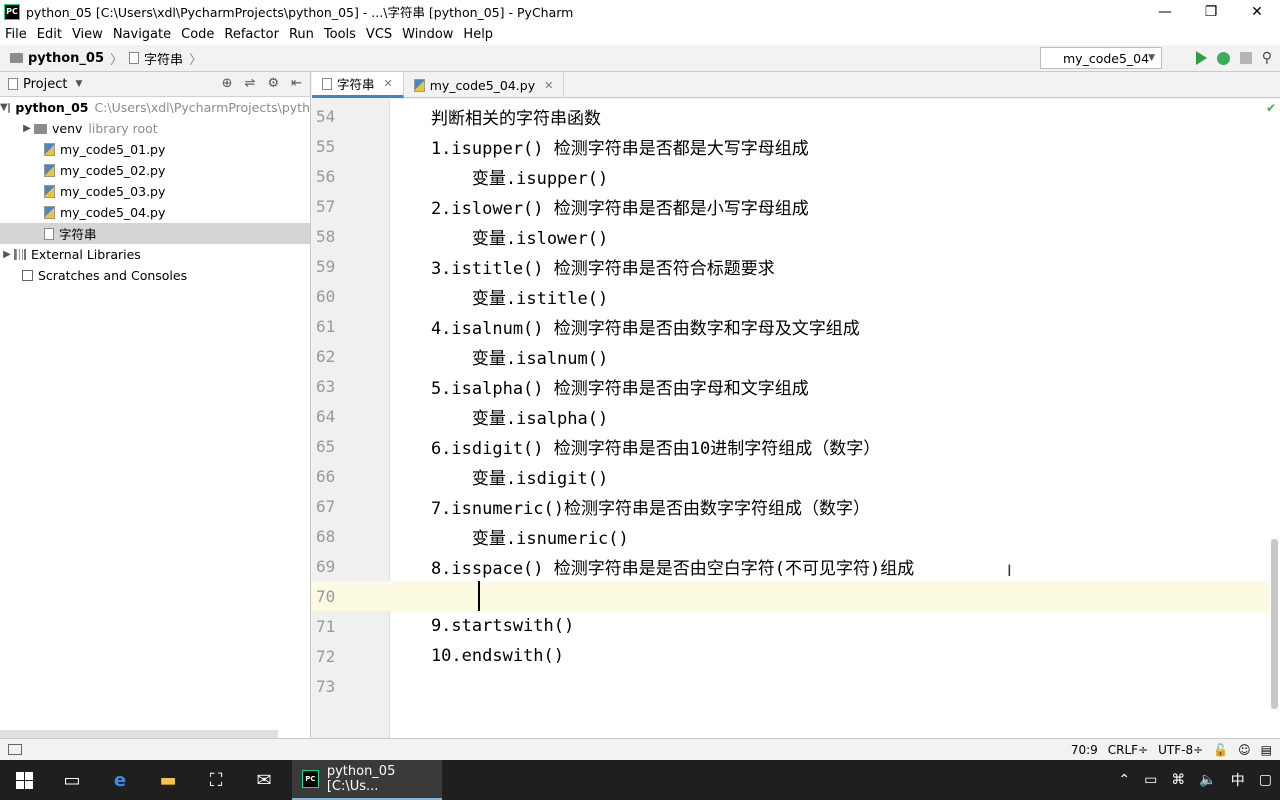 This screenshot has width=1280, height=800. I want to click on search-icon: ⚲, so click(1267, 58).